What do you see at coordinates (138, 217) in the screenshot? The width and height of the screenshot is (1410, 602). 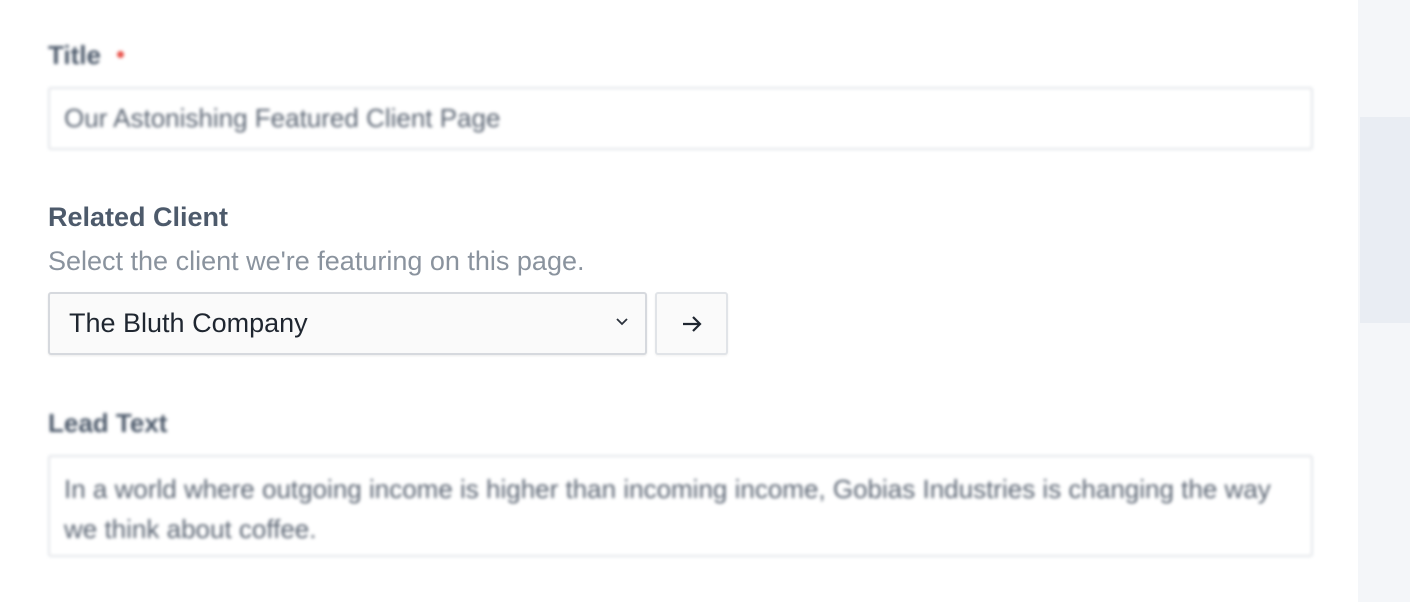 I see `related-client-label: Related Client` at bounding box center [138, 217].